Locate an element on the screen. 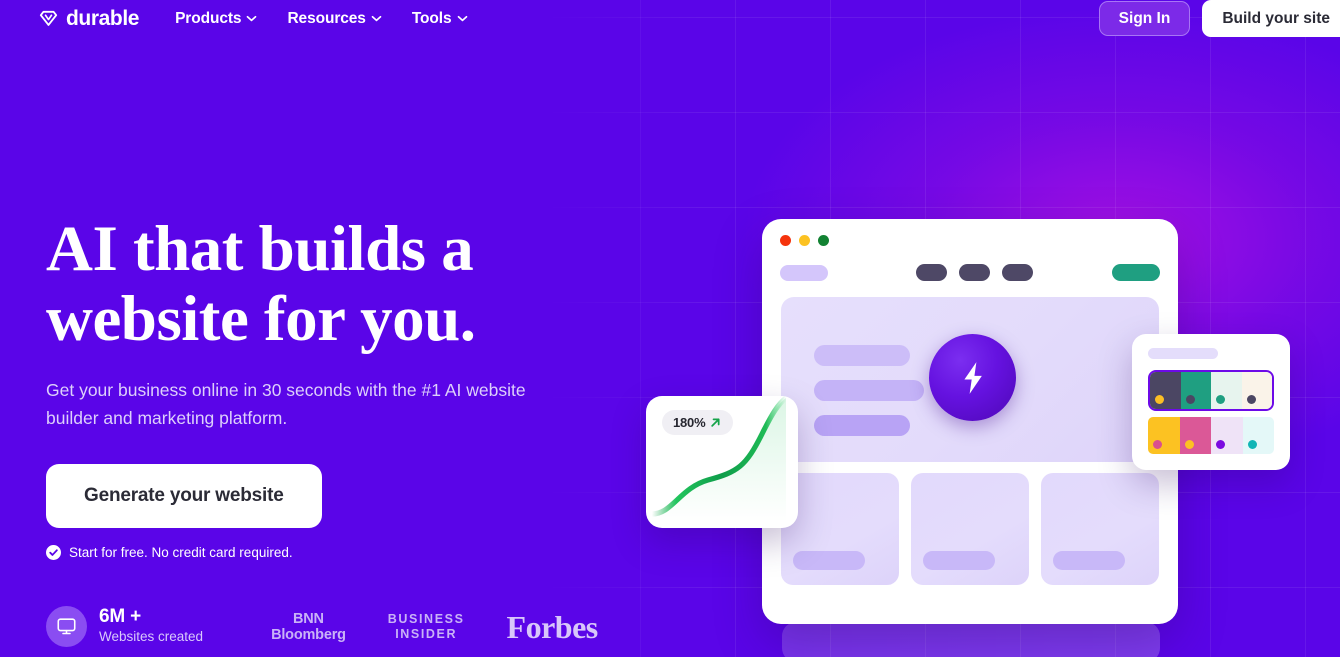 This screenshot has width=1340, height=657. palette-row-selected is located at coordinates (1211, 390).